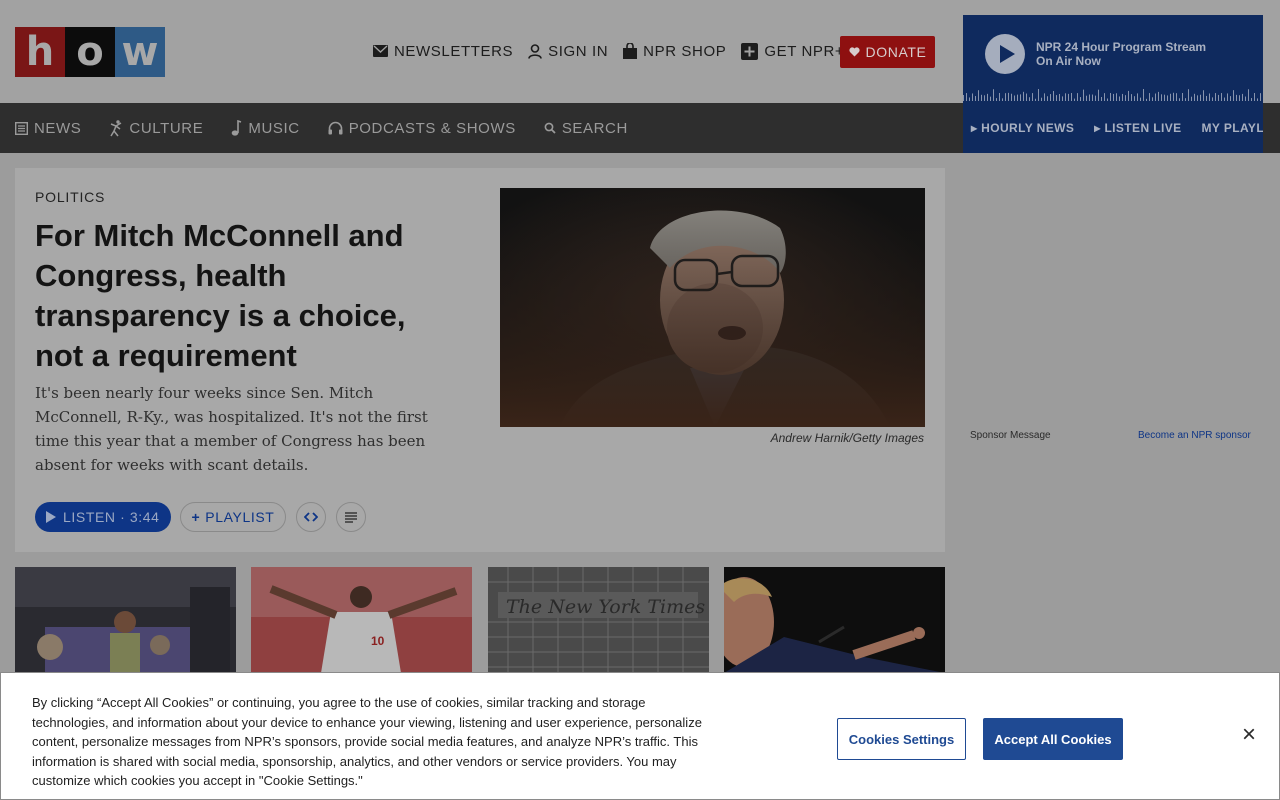 The image size is (1280, 800). I want to click on nav-music: MUSIC, so click(265, 128).